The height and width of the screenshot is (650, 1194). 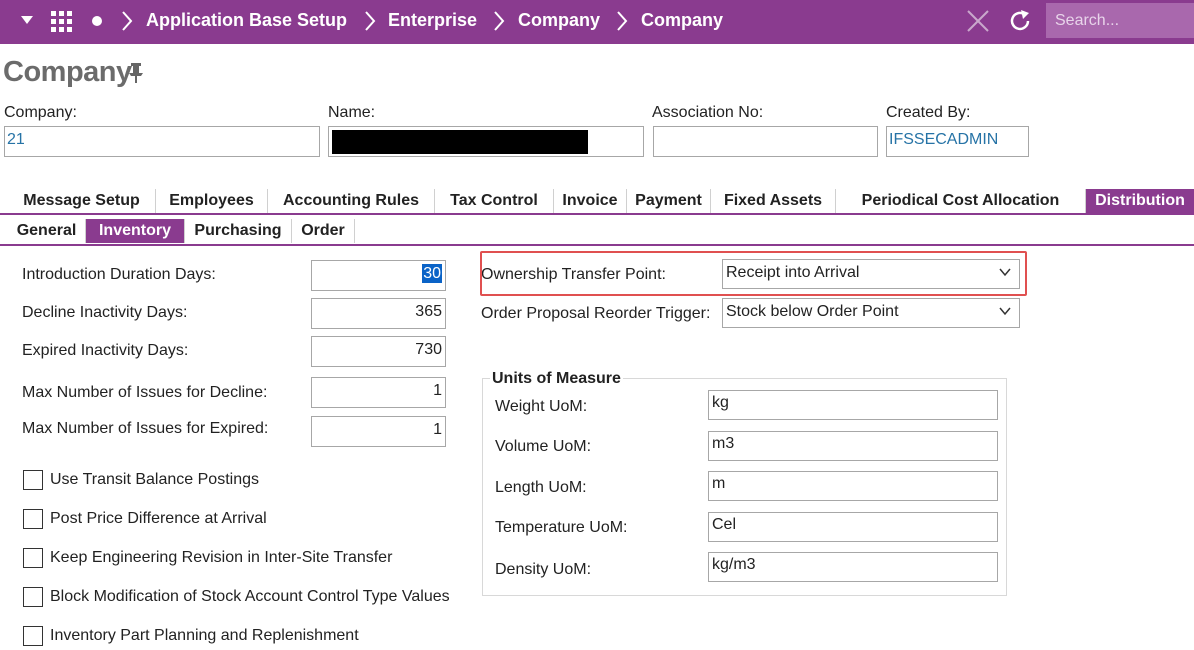 I want to click on temperature-uom-field: Cel, so click(x=853, y=527).